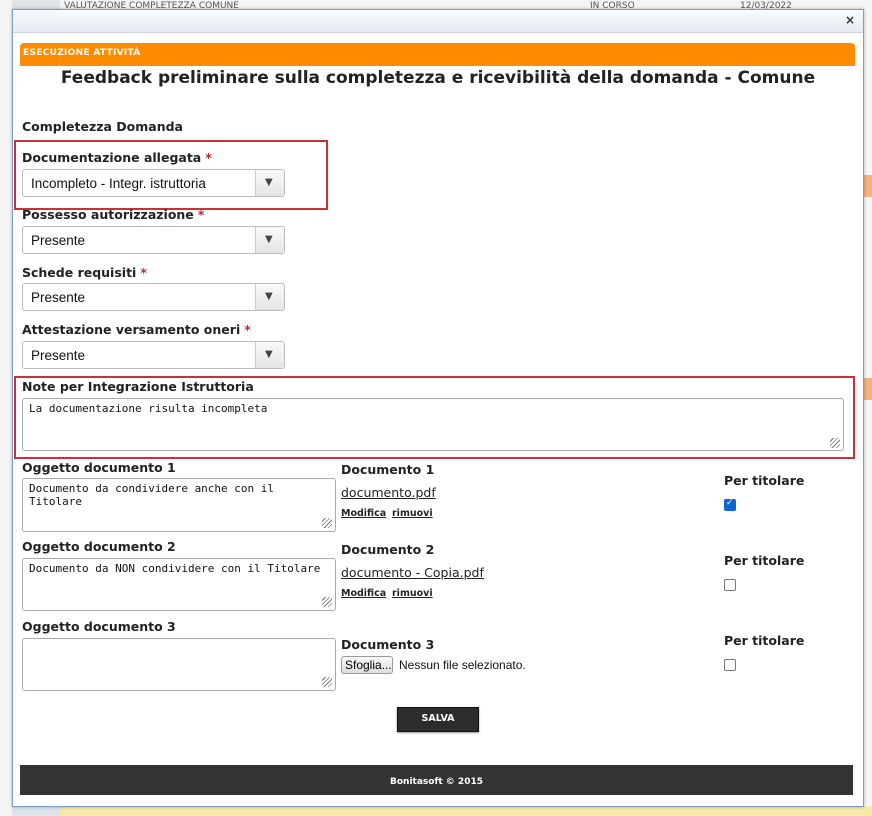 The height and width of the screenshot is (816, 872). I want to click on per-titolare-3-checkbox, so click(730, 665).